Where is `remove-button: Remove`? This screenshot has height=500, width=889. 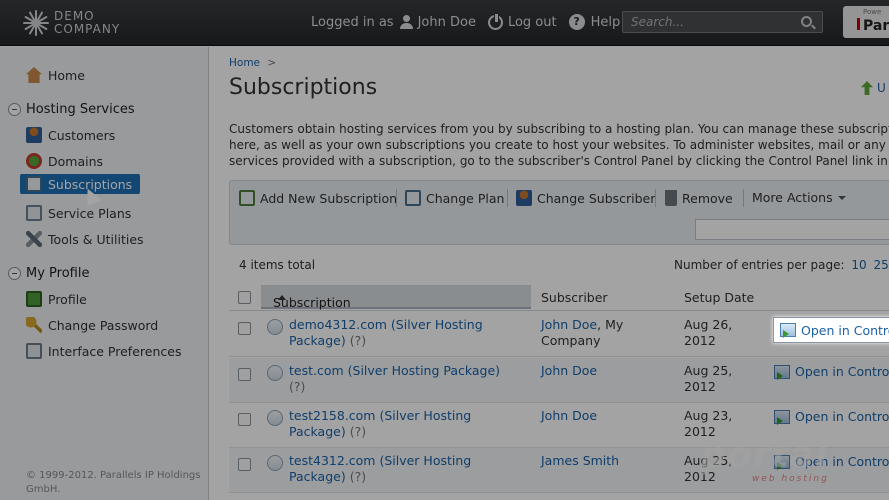 remove-button: Remove is located at coordinates (699, 198).